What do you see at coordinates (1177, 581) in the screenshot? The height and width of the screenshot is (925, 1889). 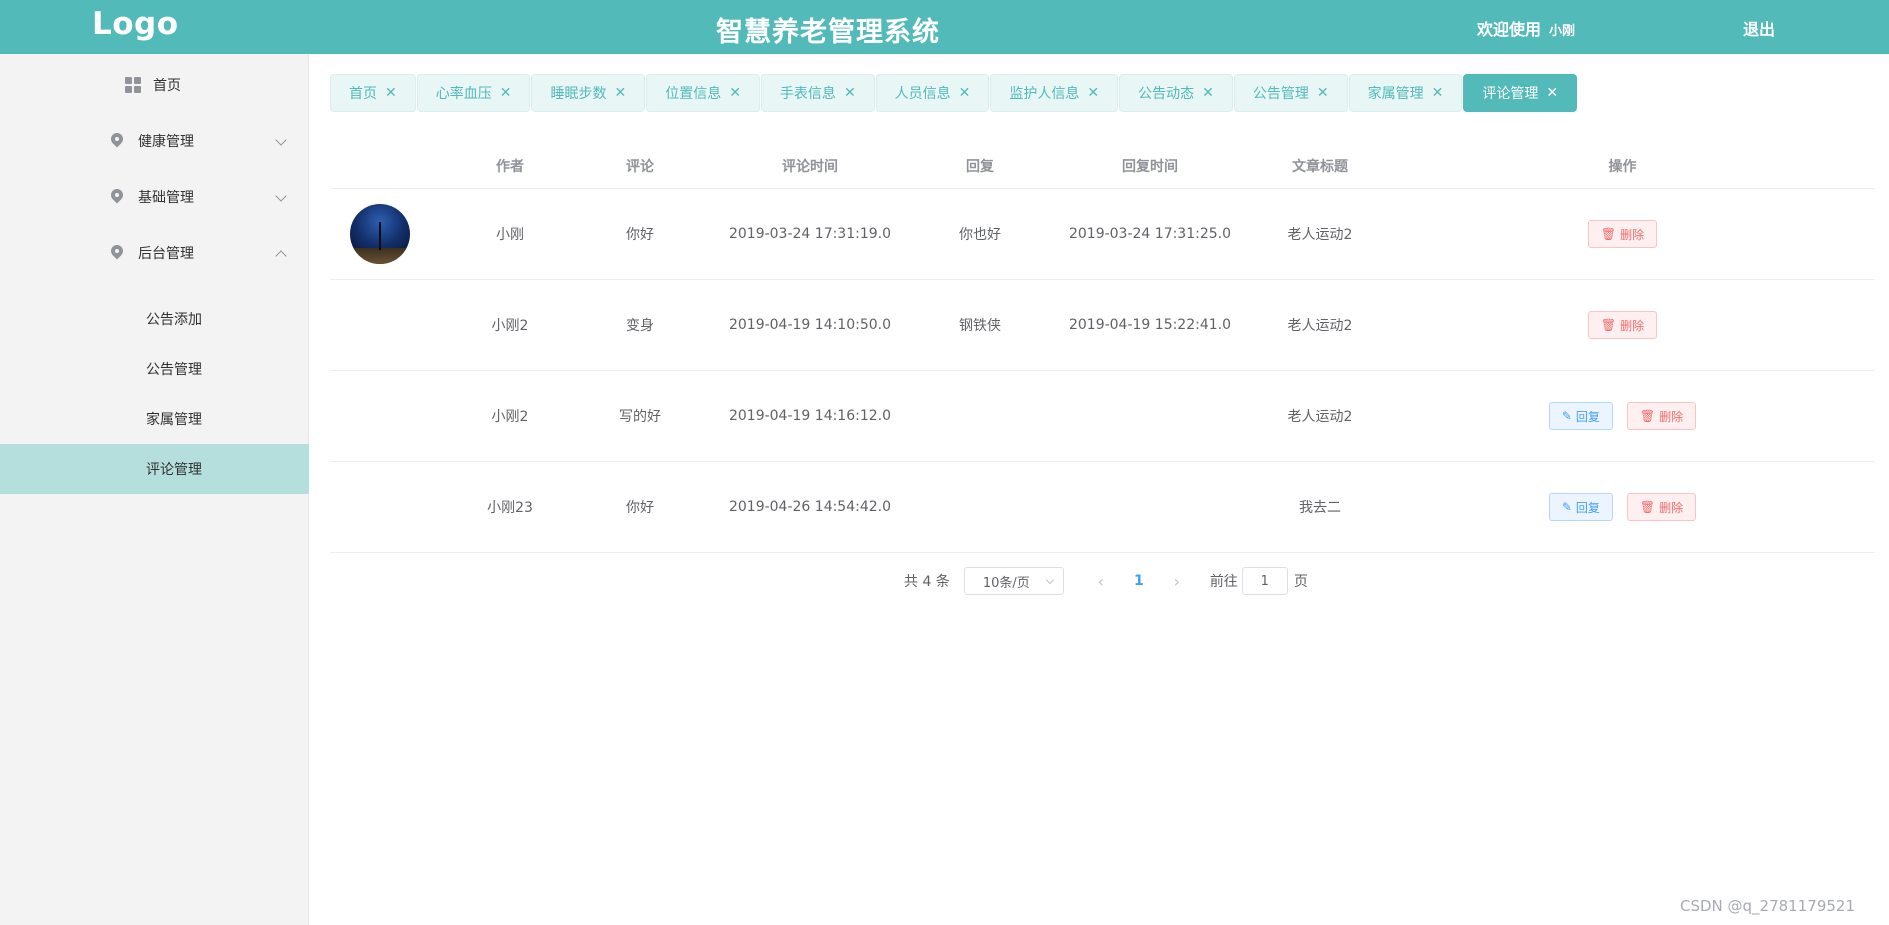 I see `chevron-right-icon: ›` at bounding box center [1177, 581].